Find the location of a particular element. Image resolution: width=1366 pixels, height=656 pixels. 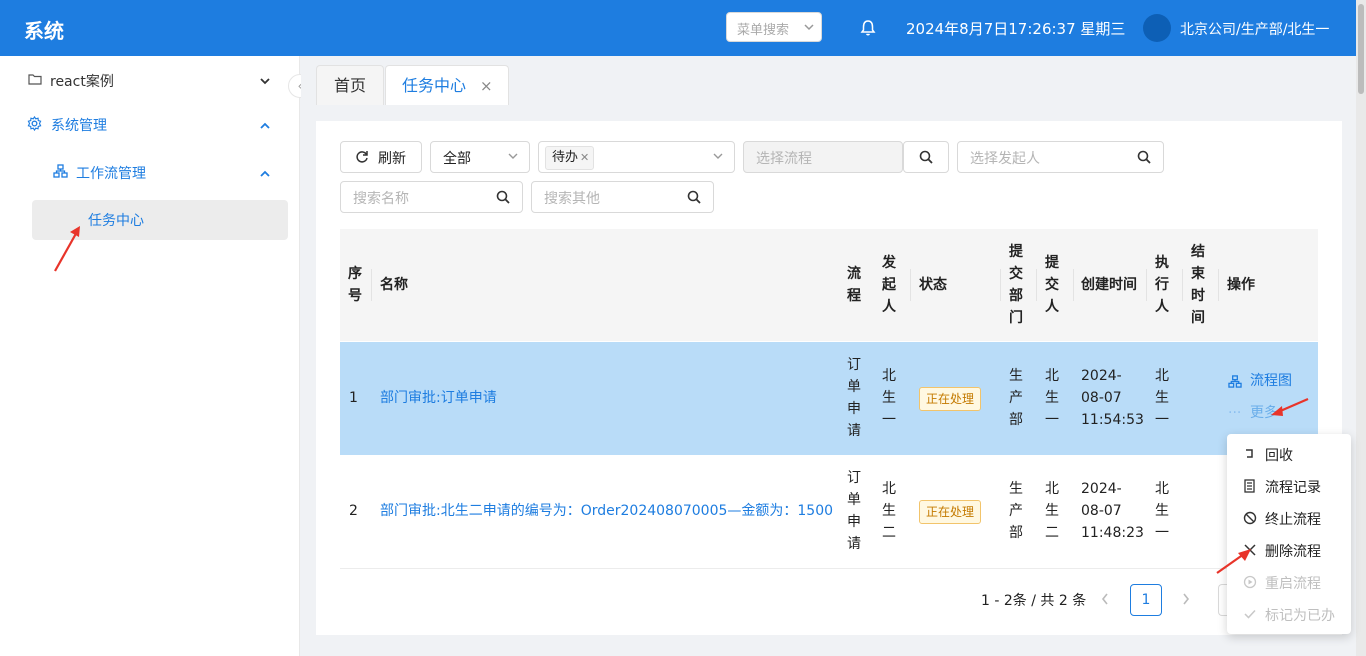

th-flow: 流程 is located at coordinates (854, 285).